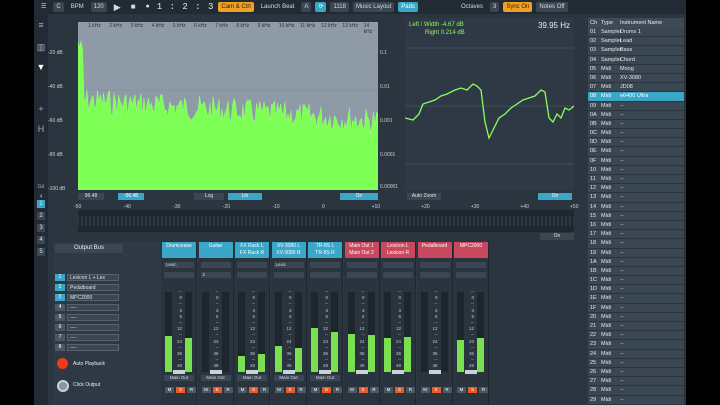 Image resolution: width=720 pixels, height=405 pixels. What do you see at coordinates (58, 7) in the screenshot?
I see `c-button: C` at bounding box center [58, 7].